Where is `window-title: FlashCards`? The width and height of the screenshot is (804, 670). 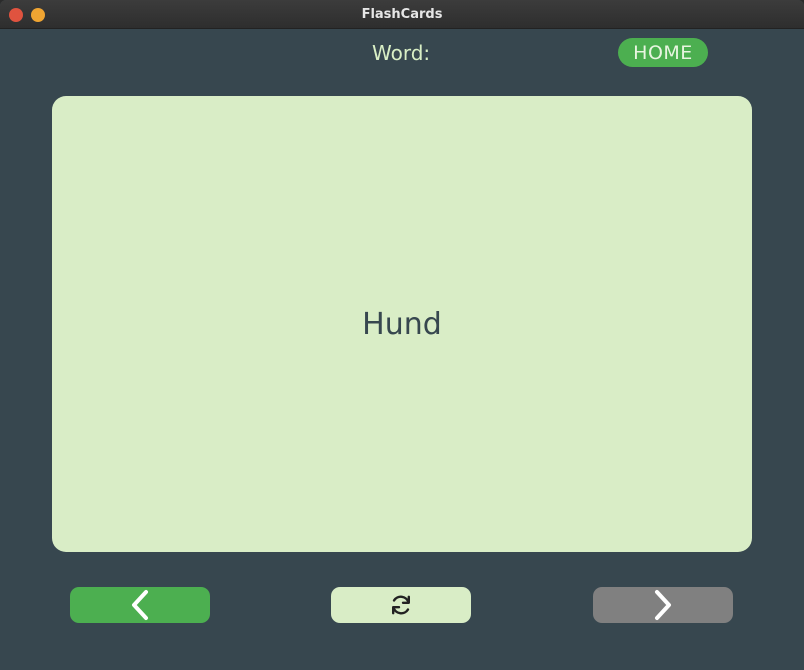 window-title: FlashCards is located at coordinates (402, 14).